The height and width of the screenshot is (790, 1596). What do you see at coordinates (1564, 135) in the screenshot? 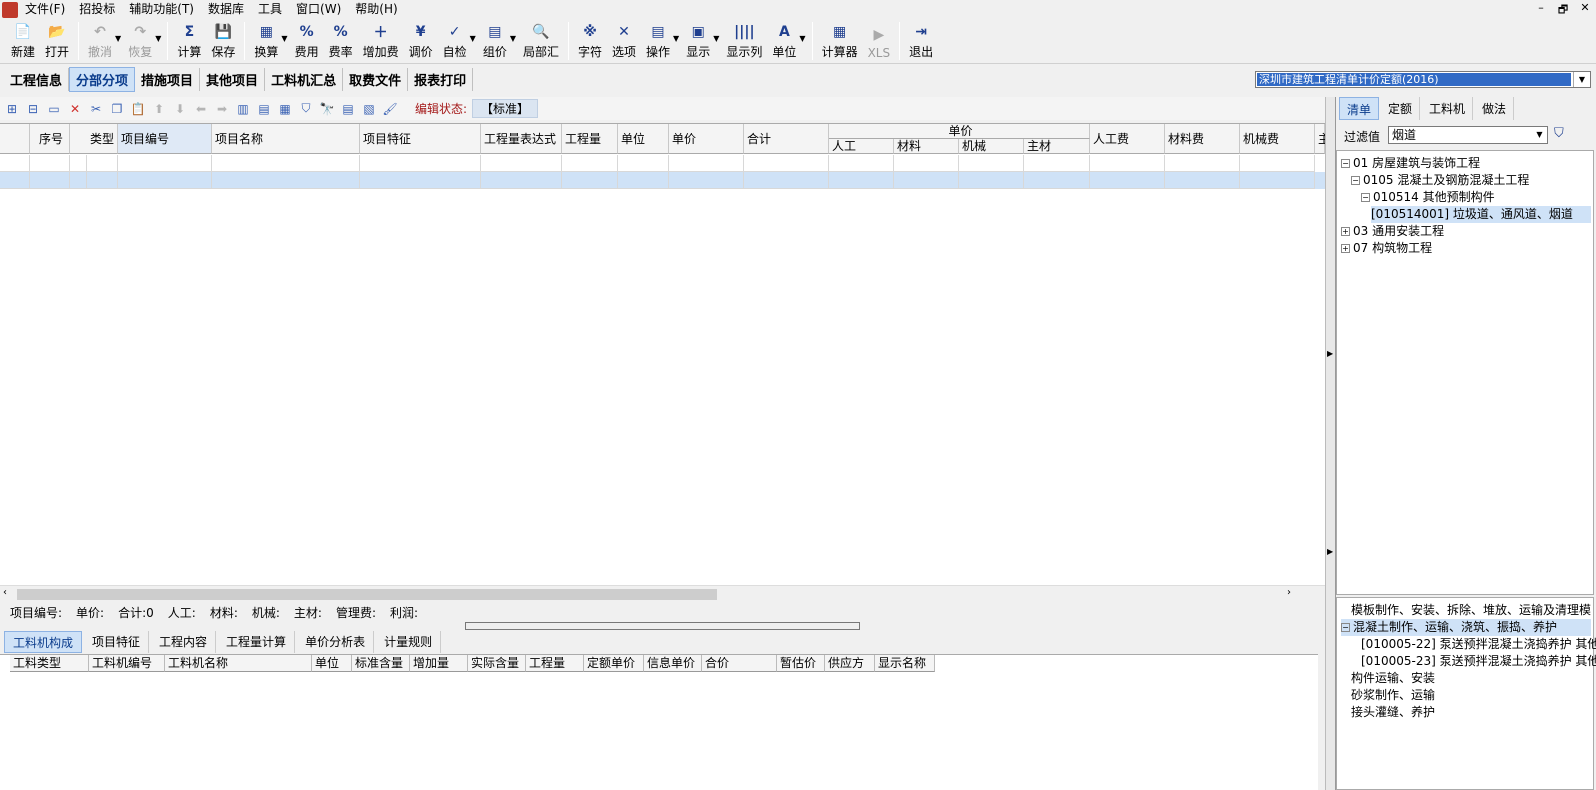
I see `filter-apply-icon: ⛉` at bounding box center [1564, 135].